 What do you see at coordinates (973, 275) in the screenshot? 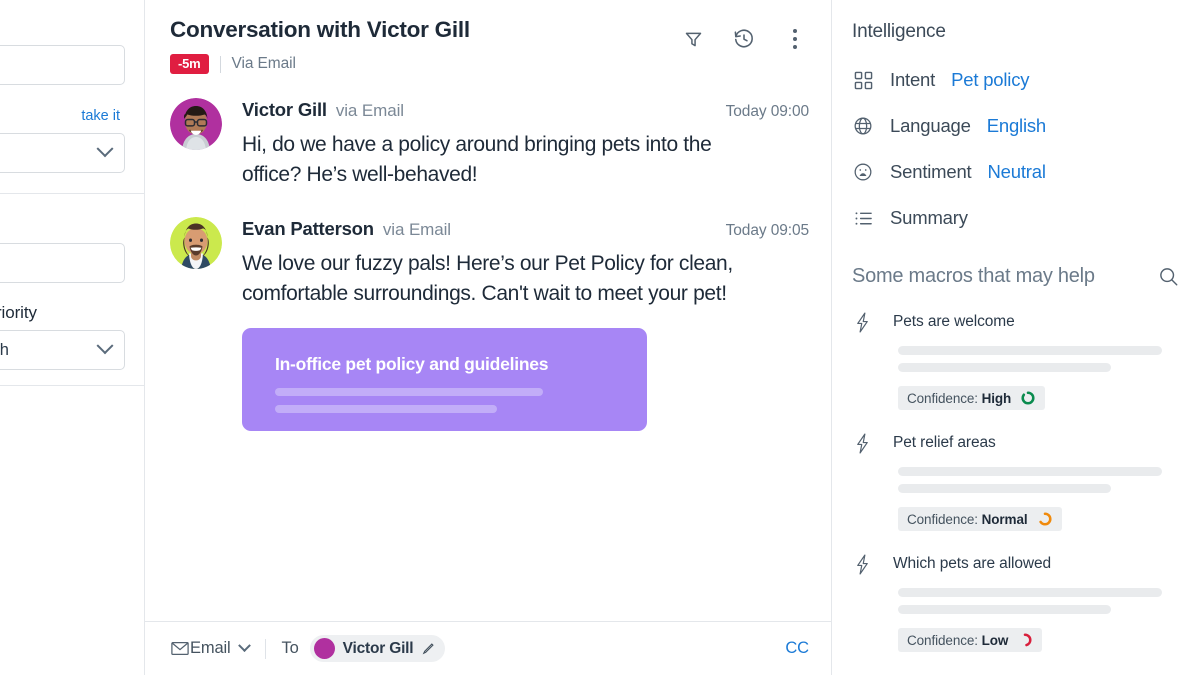
I see `macros-title: Some macros that may help` at bounding box center [973, 275].